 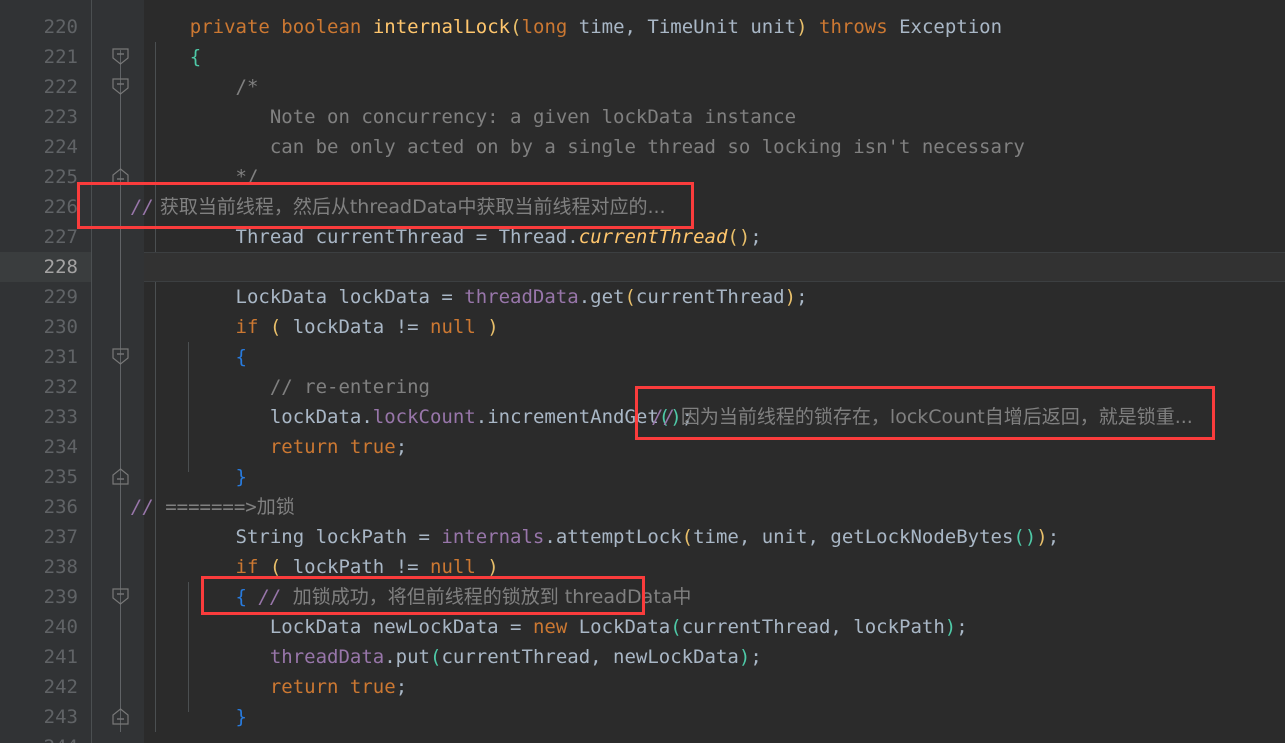 I want to click on brace-open: {, so click(x=241, y=597).